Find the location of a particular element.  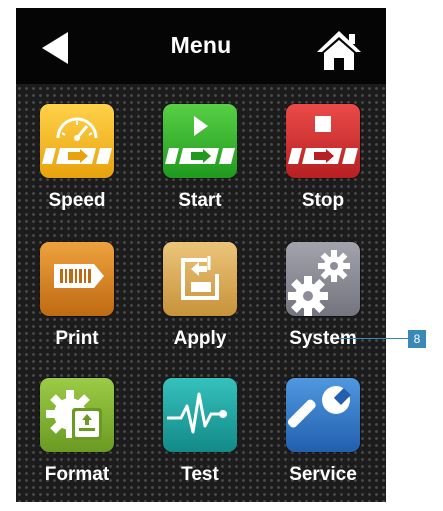

heartbeat-icon is located at coordinates (200, 415).